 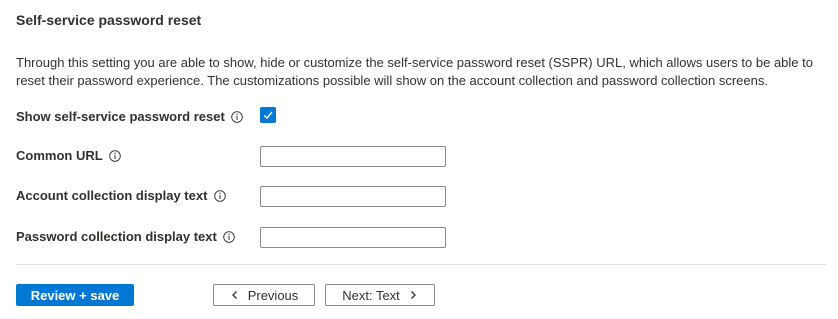 I want to click on review-save-button: Review + save, so click(x=75, y=295).